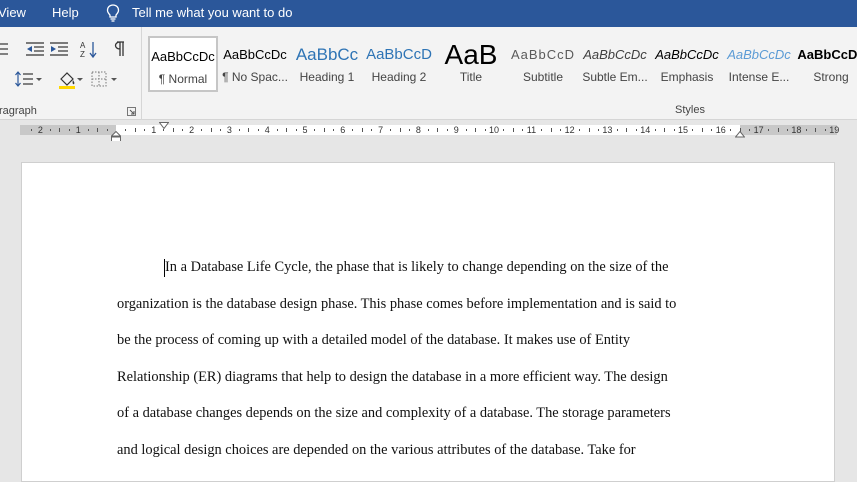 Image resolution: width=857 pixels, height=482 pixels. What do you see at coordinates (683, 130) in the screenshot?
I see `ruler-label: 15` at bounding box center [683, 130].